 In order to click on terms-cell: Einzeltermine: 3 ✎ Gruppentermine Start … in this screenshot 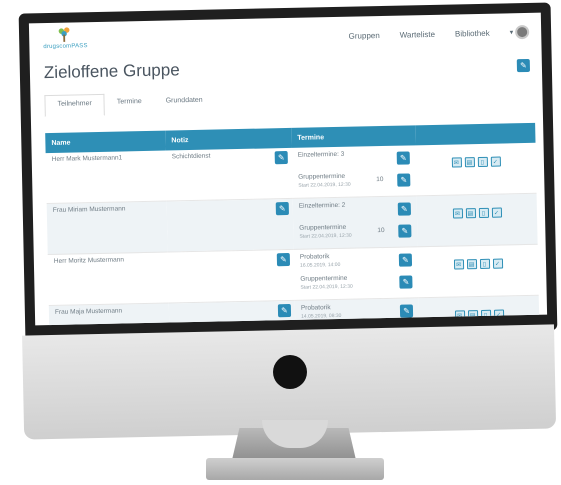, I will do `click(354, 172)`.